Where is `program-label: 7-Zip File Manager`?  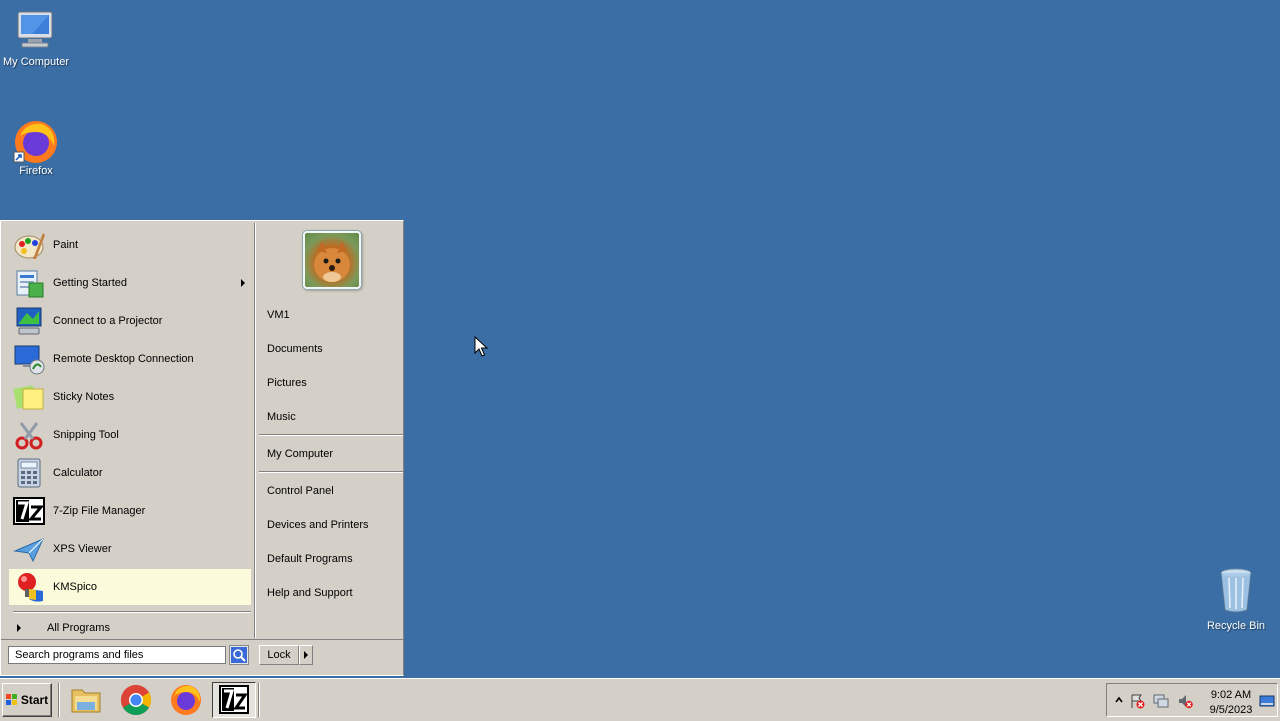
program-label: 7-Zip File Manager is located at coordinates (99, 511).